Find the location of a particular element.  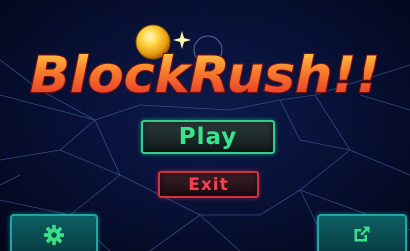

exit-button-label: Exit is located at coordinates (208, 184).